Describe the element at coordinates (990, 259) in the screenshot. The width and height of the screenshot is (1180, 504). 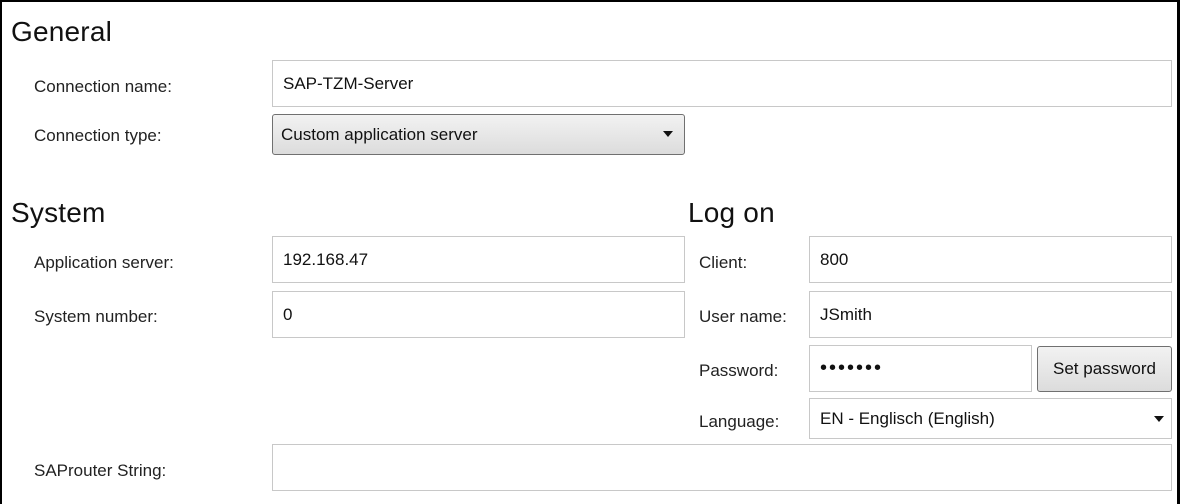
I see `client-field: 800` at that location.